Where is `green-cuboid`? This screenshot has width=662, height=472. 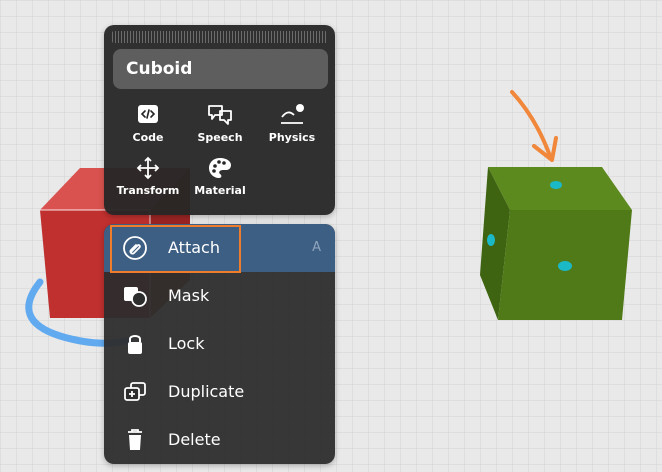 green-cuboid is located at coordinates (556, 243).